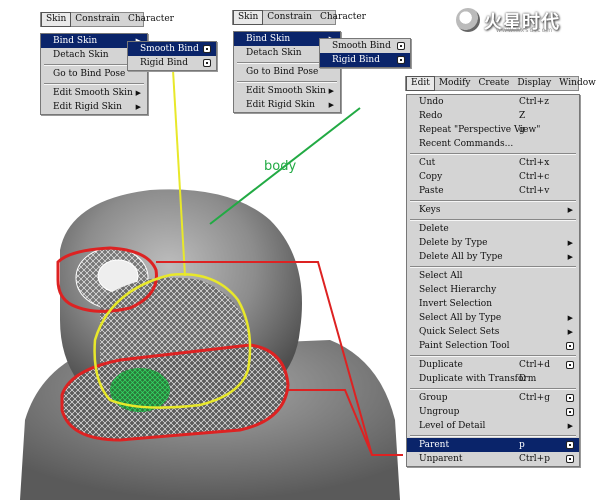  Describe the element at coordinates (493, 116) in the screenshot. I see `menu-item-redo: Redo Z` at that location.